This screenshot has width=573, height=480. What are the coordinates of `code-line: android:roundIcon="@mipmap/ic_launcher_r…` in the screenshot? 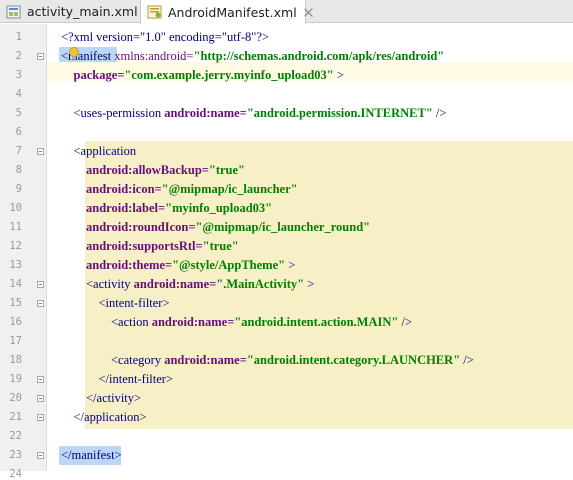 It's located at (215, 227).